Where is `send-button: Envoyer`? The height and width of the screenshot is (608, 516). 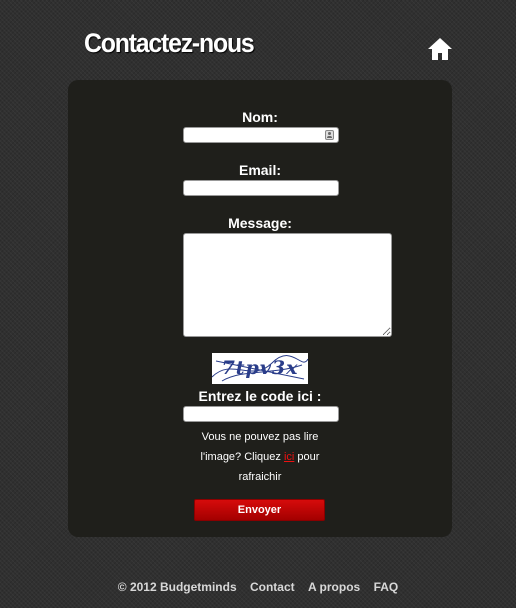 send-button: Envoyer is located at coordinates (259, 510).